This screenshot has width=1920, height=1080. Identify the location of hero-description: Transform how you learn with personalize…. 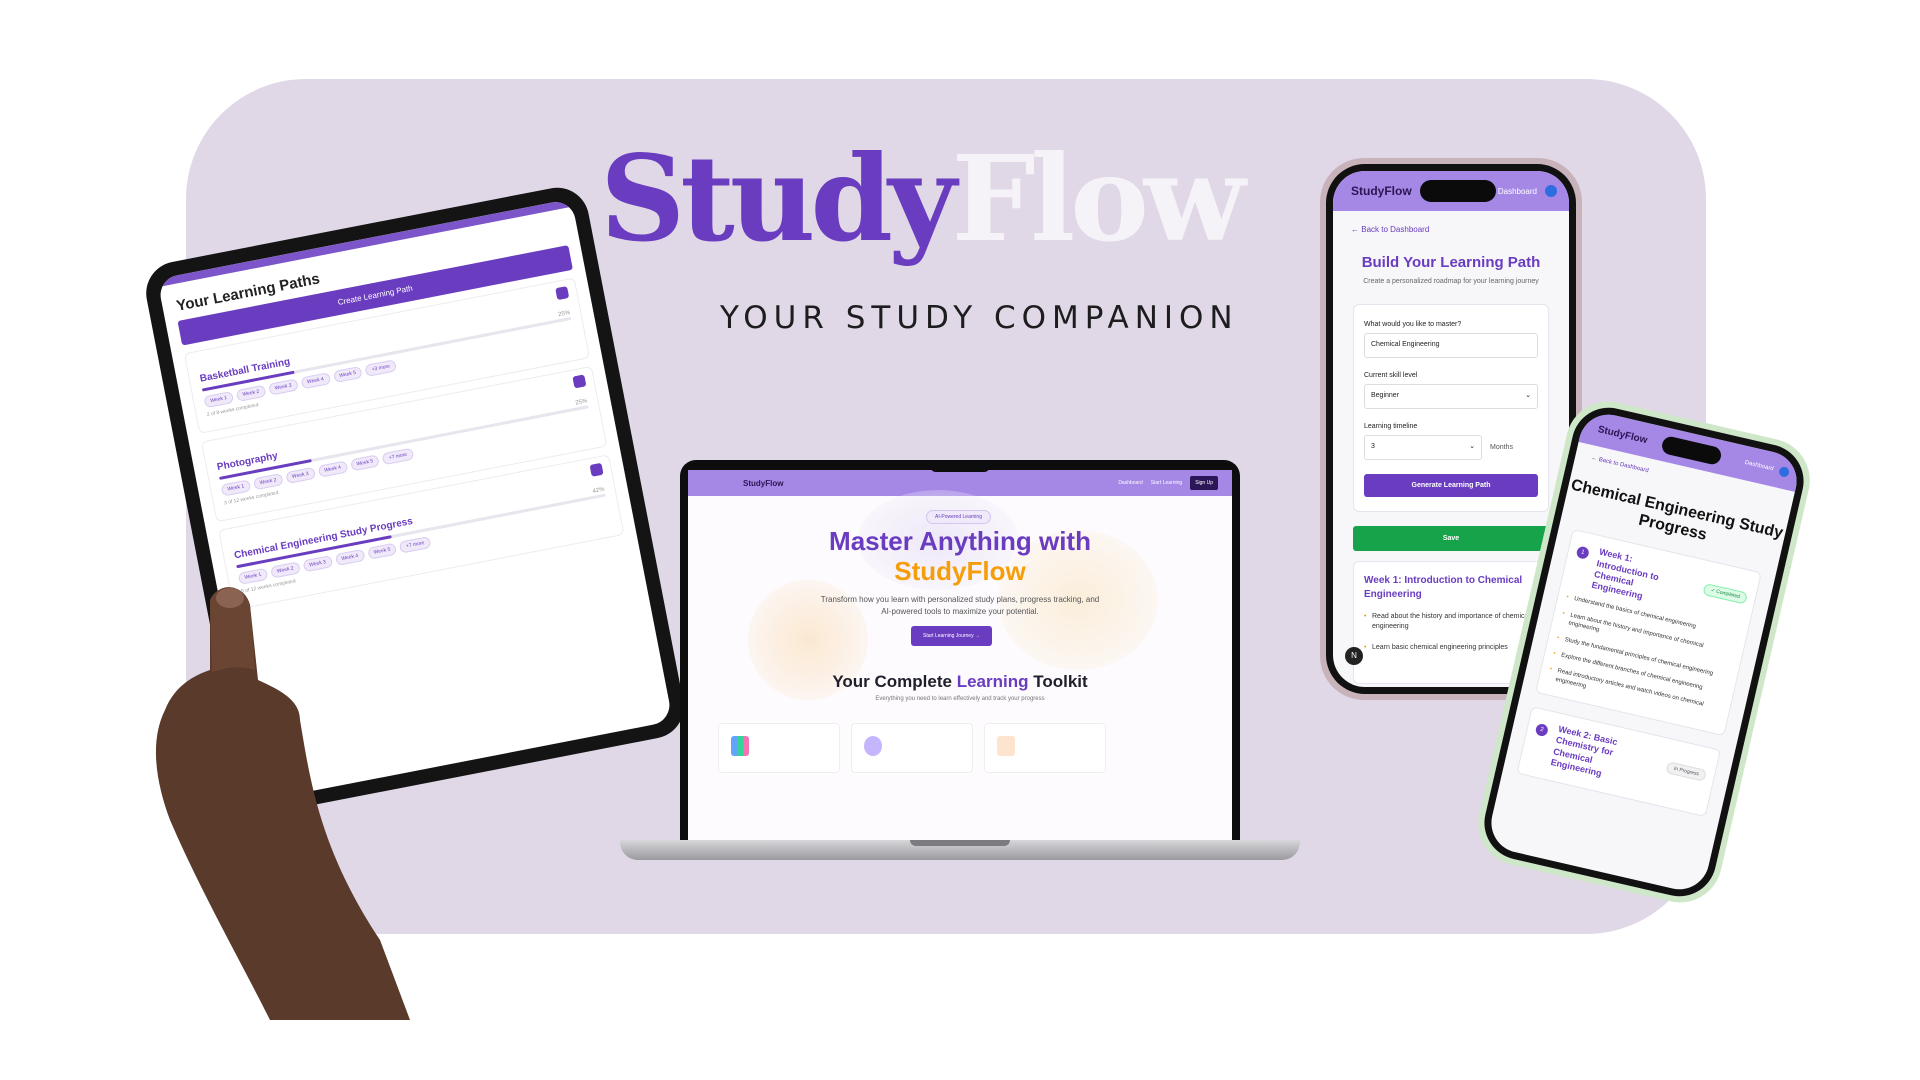
(960, 605).